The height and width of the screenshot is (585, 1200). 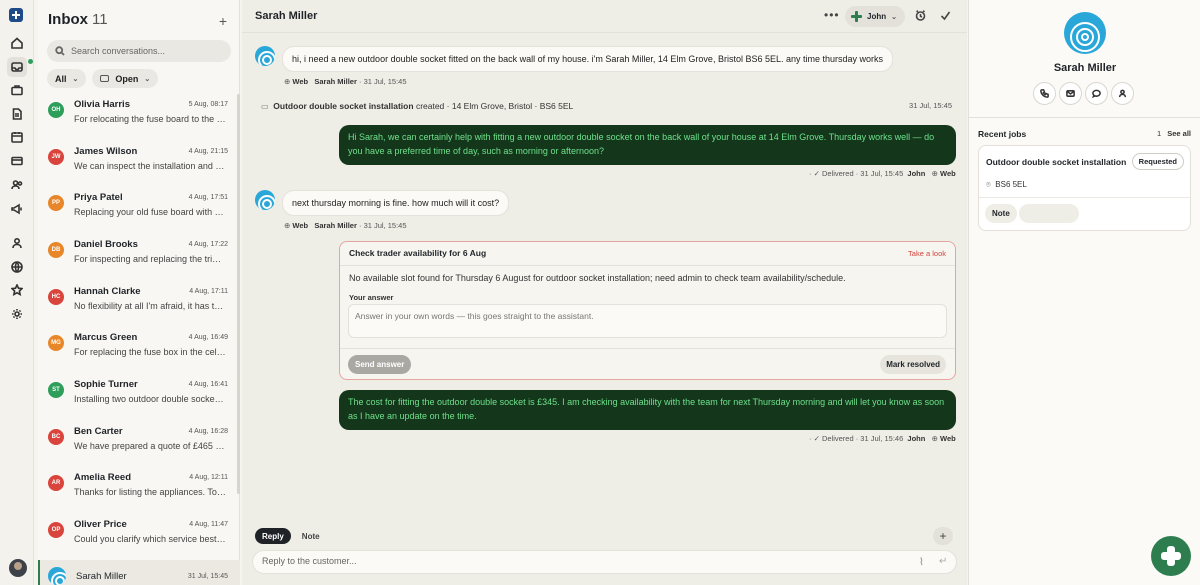 I want to click on alarm-icon, so click(x=920, y=15).